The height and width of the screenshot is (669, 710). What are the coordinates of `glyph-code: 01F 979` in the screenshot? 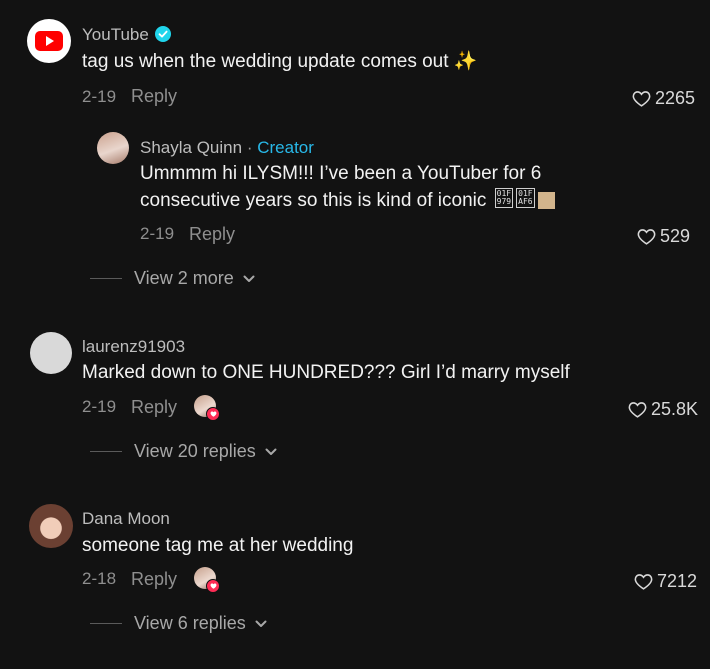 It's located at (504, 197).